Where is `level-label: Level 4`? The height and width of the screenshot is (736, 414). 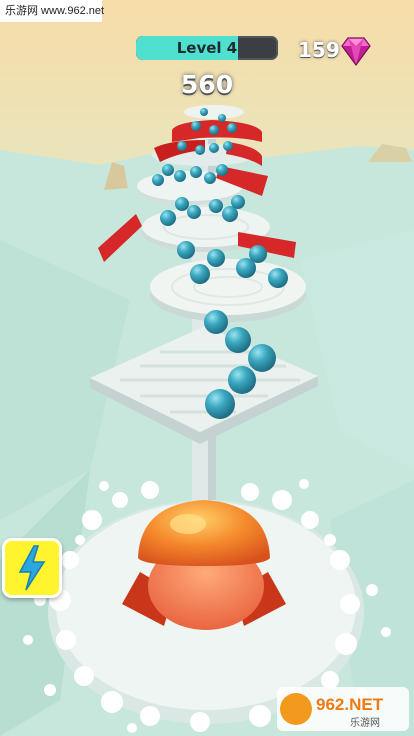
level-label: Level 4 is located at coordinates (207, 48).